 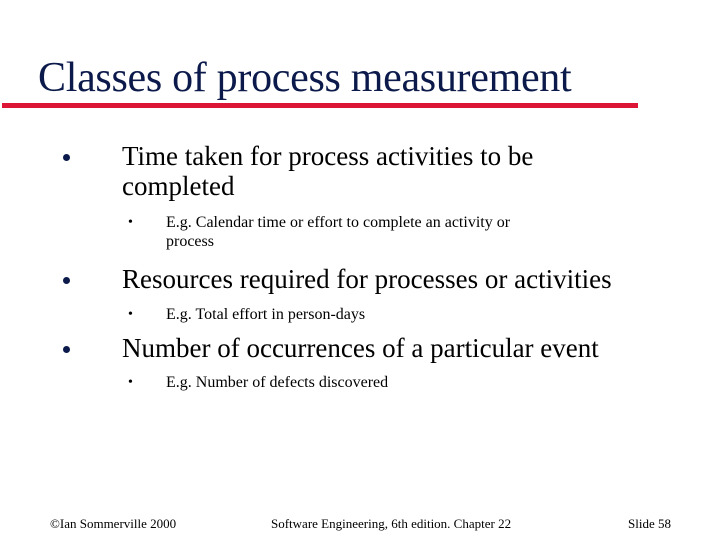 I want to click on sub-bullet-3-line-1: E.g. Number of defects discovered, so click(x=277, y=382).